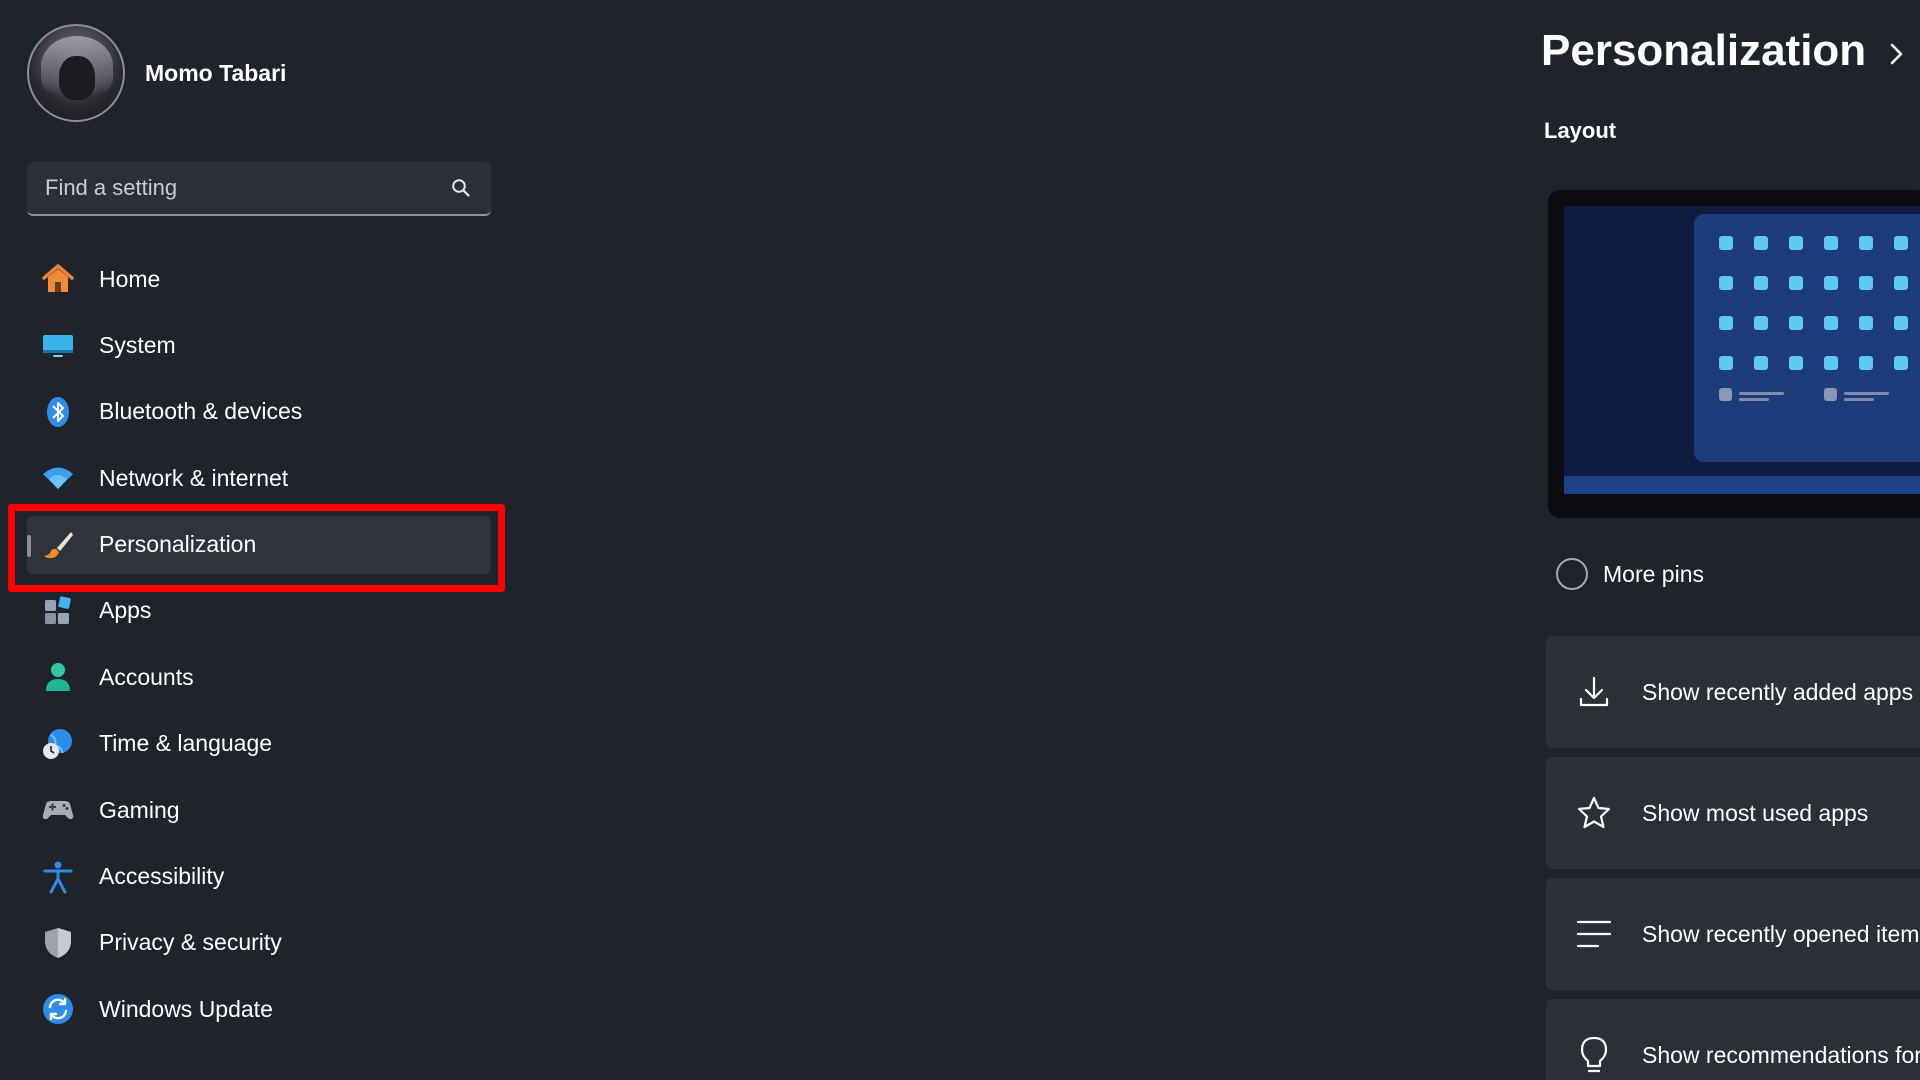  Describe the element at coordinates (1594, 934) in the screenshot. I see `list-icon` at that location.